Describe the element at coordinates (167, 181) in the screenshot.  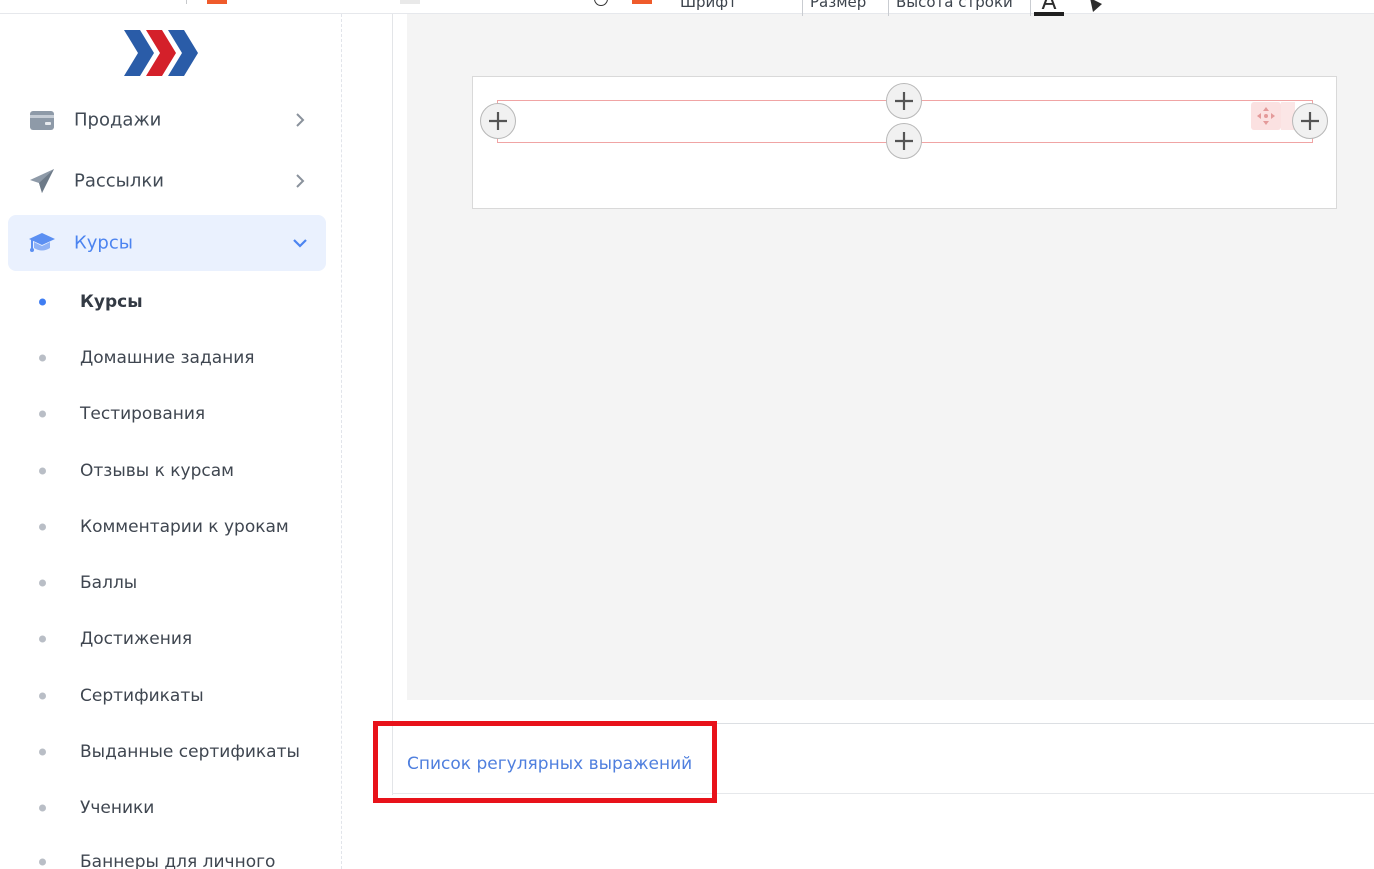
I see `sidebar-item-mailings: Рассылки` at that location.